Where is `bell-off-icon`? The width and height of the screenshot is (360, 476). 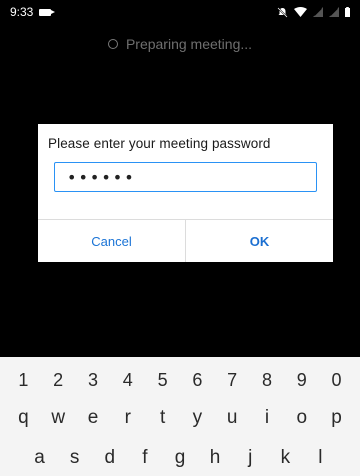 bell-off-icon is located at coordinates (282, 12).